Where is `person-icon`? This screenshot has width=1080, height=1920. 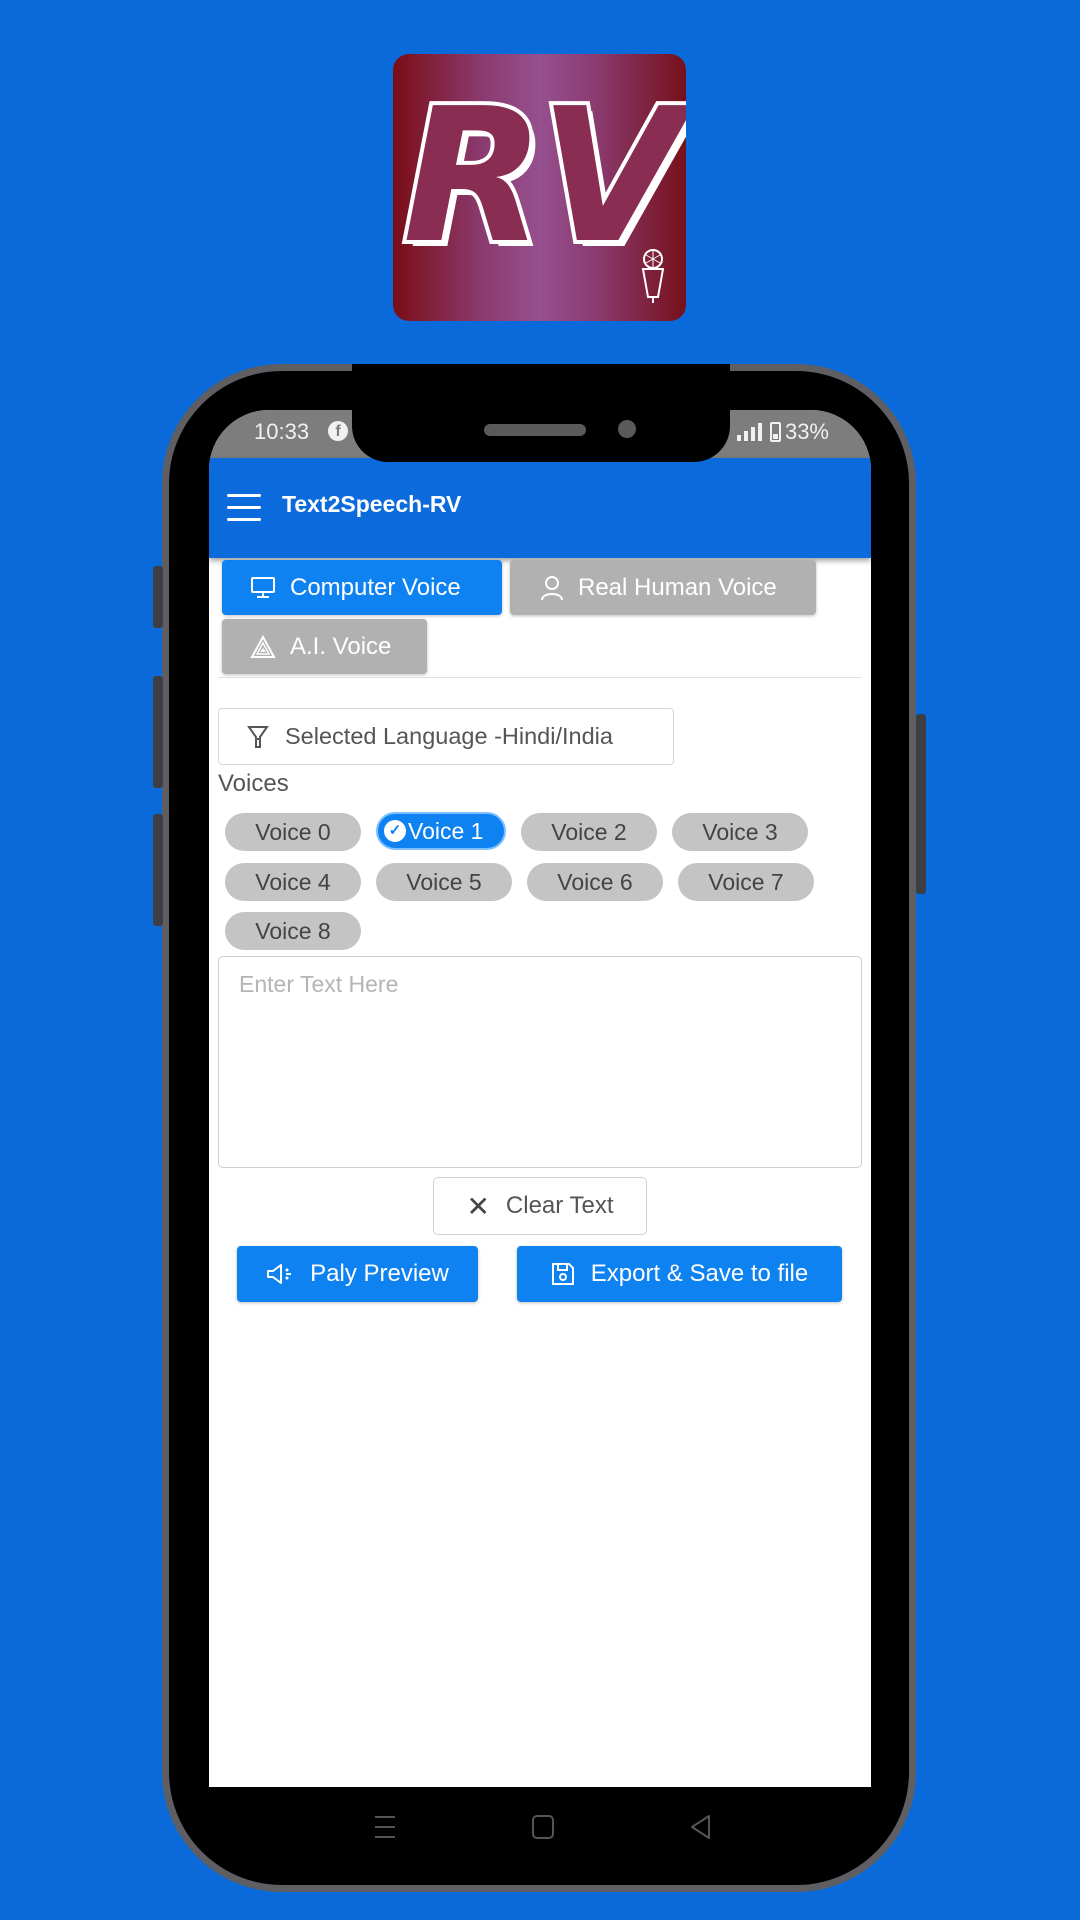 person-icon is located at coordinates (552, 587).